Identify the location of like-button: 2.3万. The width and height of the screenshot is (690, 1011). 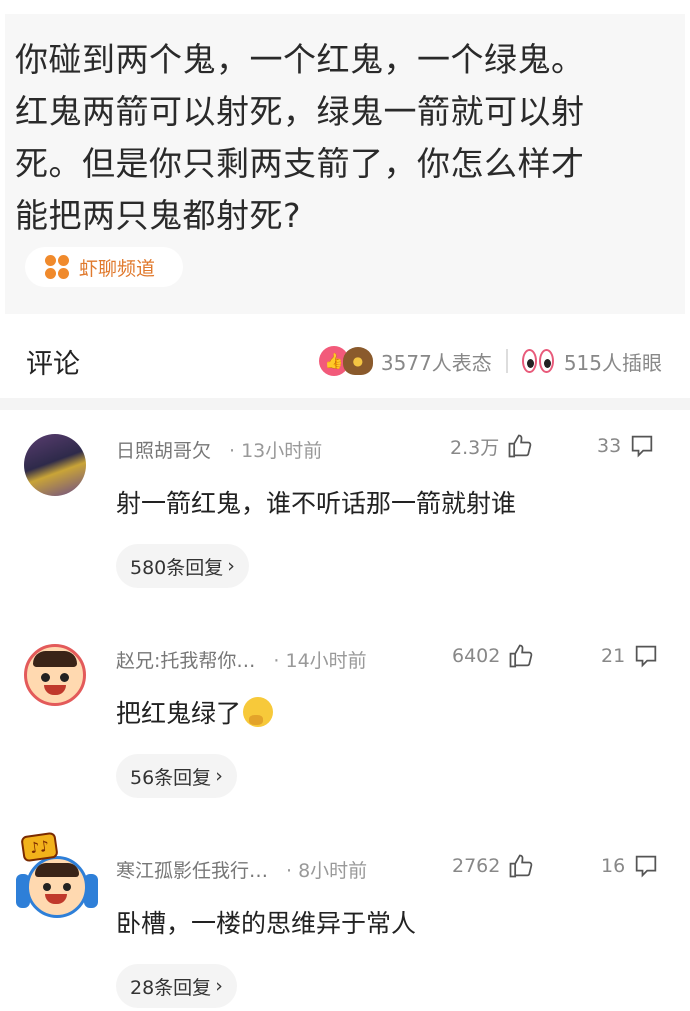
(492, 446).